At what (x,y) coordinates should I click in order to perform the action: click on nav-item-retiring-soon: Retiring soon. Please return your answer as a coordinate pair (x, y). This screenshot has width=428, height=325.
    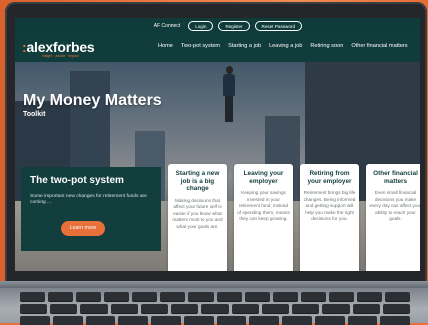
    Looking at the image, I should click on (326, 46).